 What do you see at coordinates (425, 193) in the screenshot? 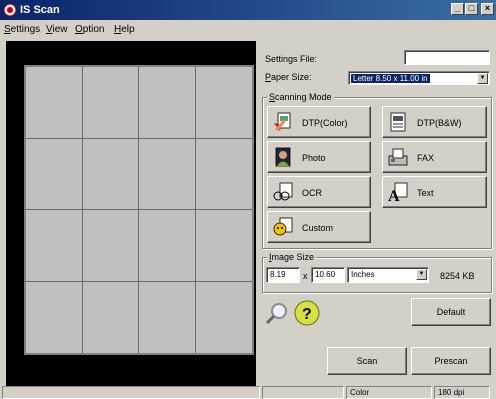
I see `text-label: Text` at bounding box center [425, 193].